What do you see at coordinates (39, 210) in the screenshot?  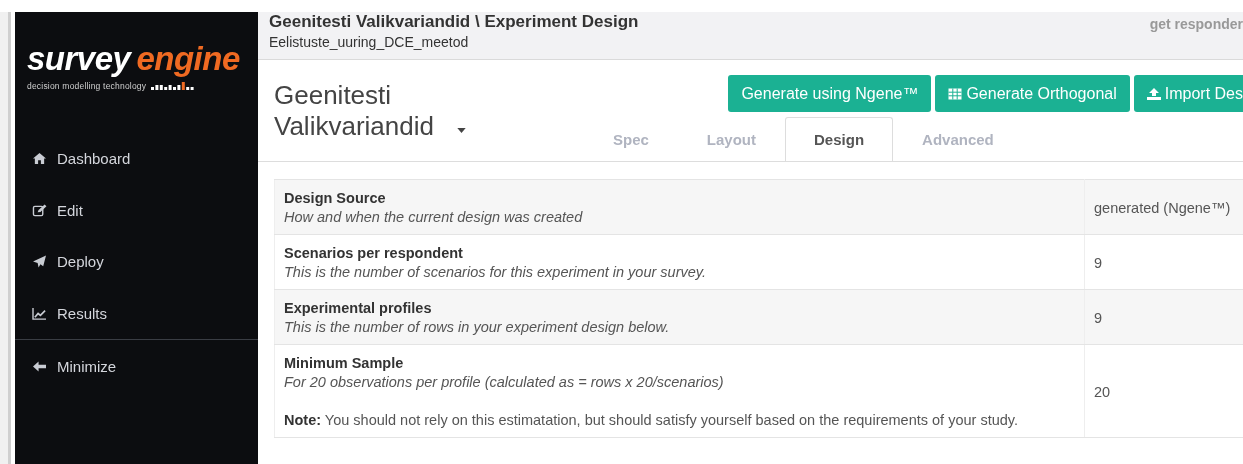 I see `edit-icon` at bounding box center [39, 210].